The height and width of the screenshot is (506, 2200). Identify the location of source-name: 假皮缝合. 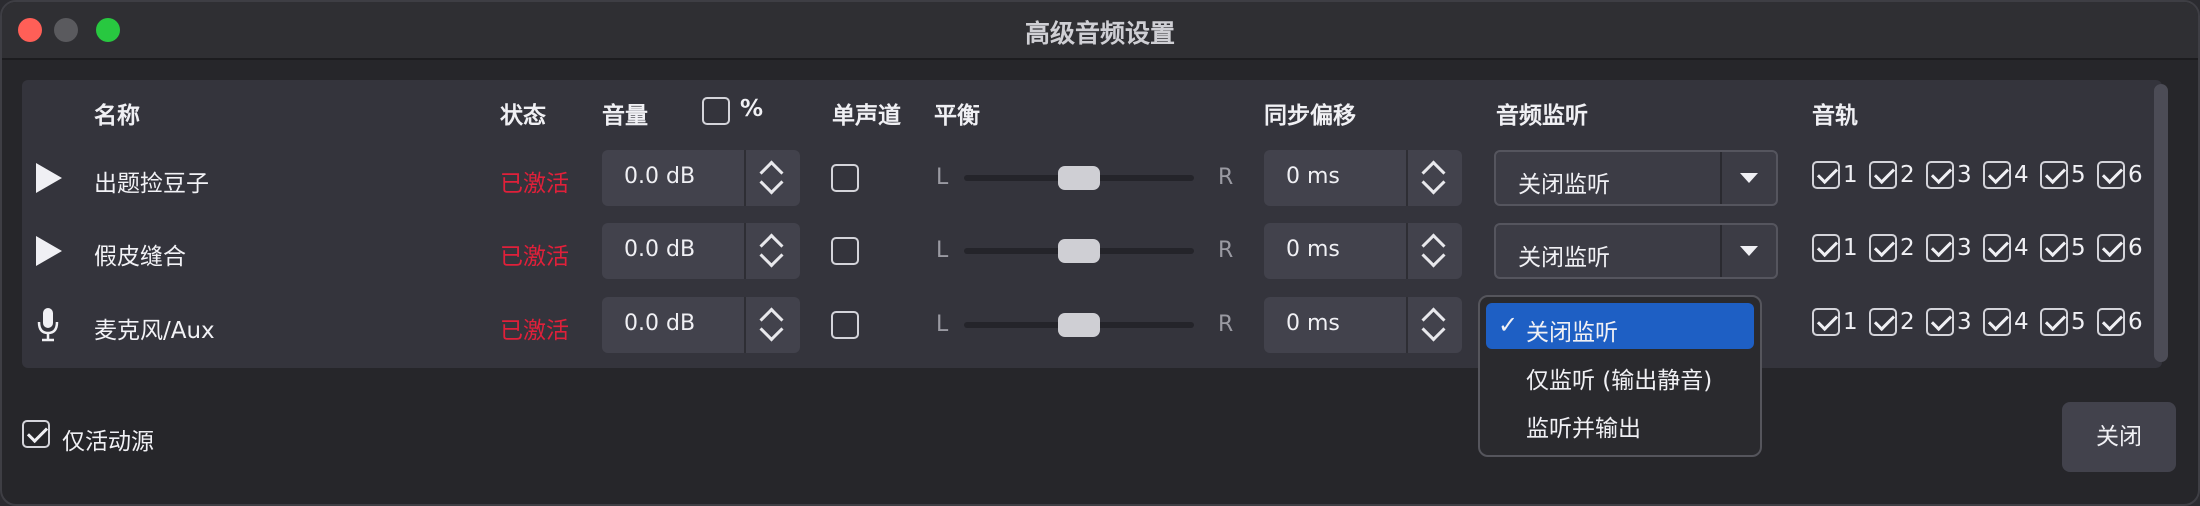
(140, 257).